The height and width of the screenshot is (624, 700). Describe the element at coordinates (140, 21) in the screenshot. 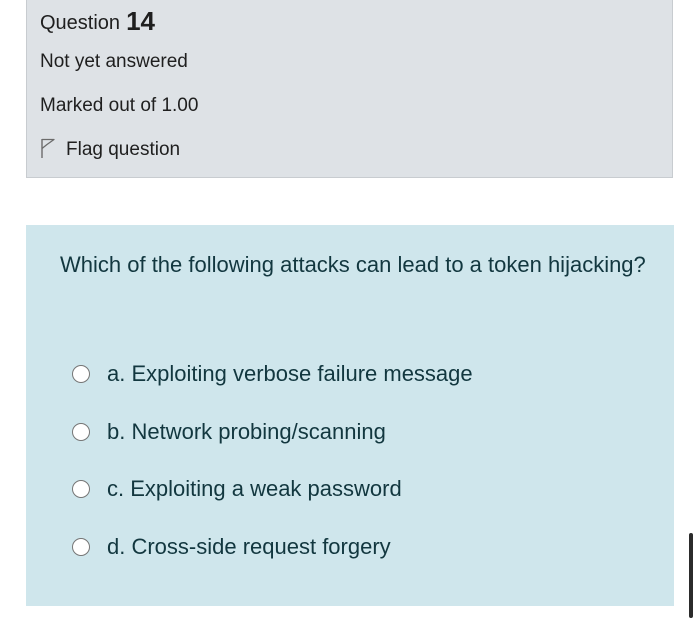

I see `question-number: 14` at that location.